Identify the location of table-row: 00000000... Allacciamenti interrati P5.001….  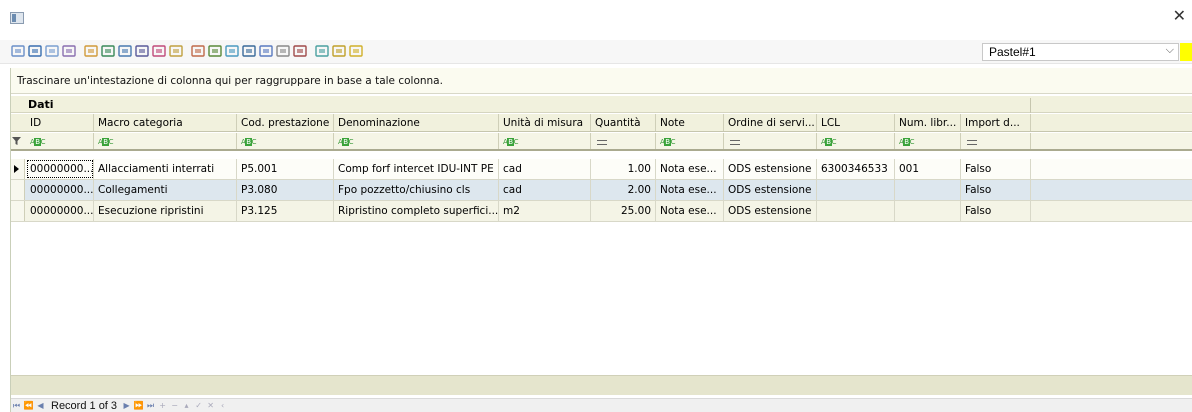
(601, 169).